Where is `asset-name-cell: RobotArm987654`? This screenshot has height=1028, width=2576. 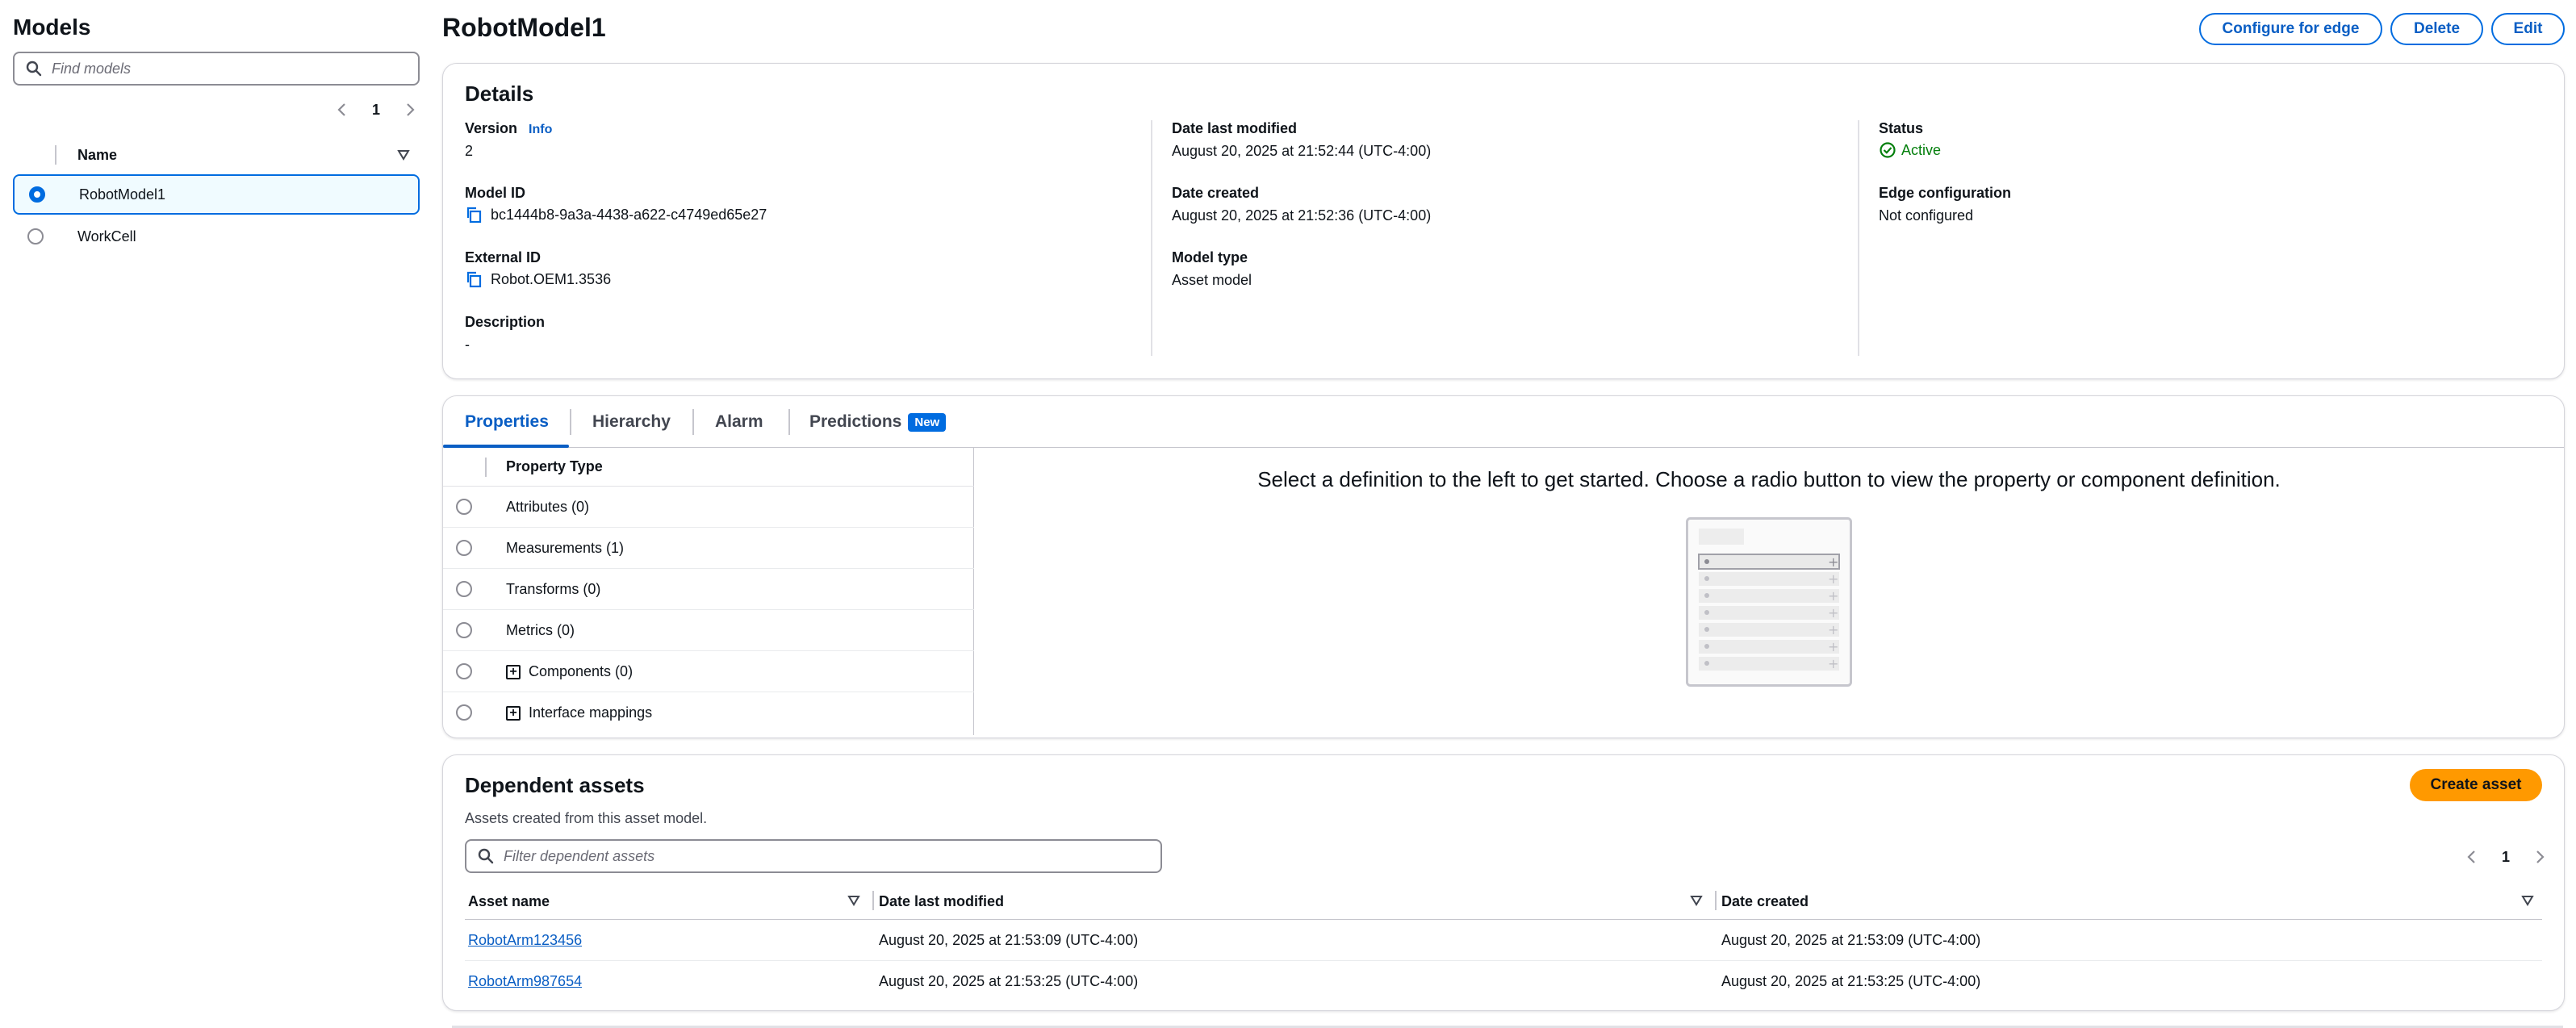
asset-name-cell: RobotArm987654 is located at coordinates (525, 981).